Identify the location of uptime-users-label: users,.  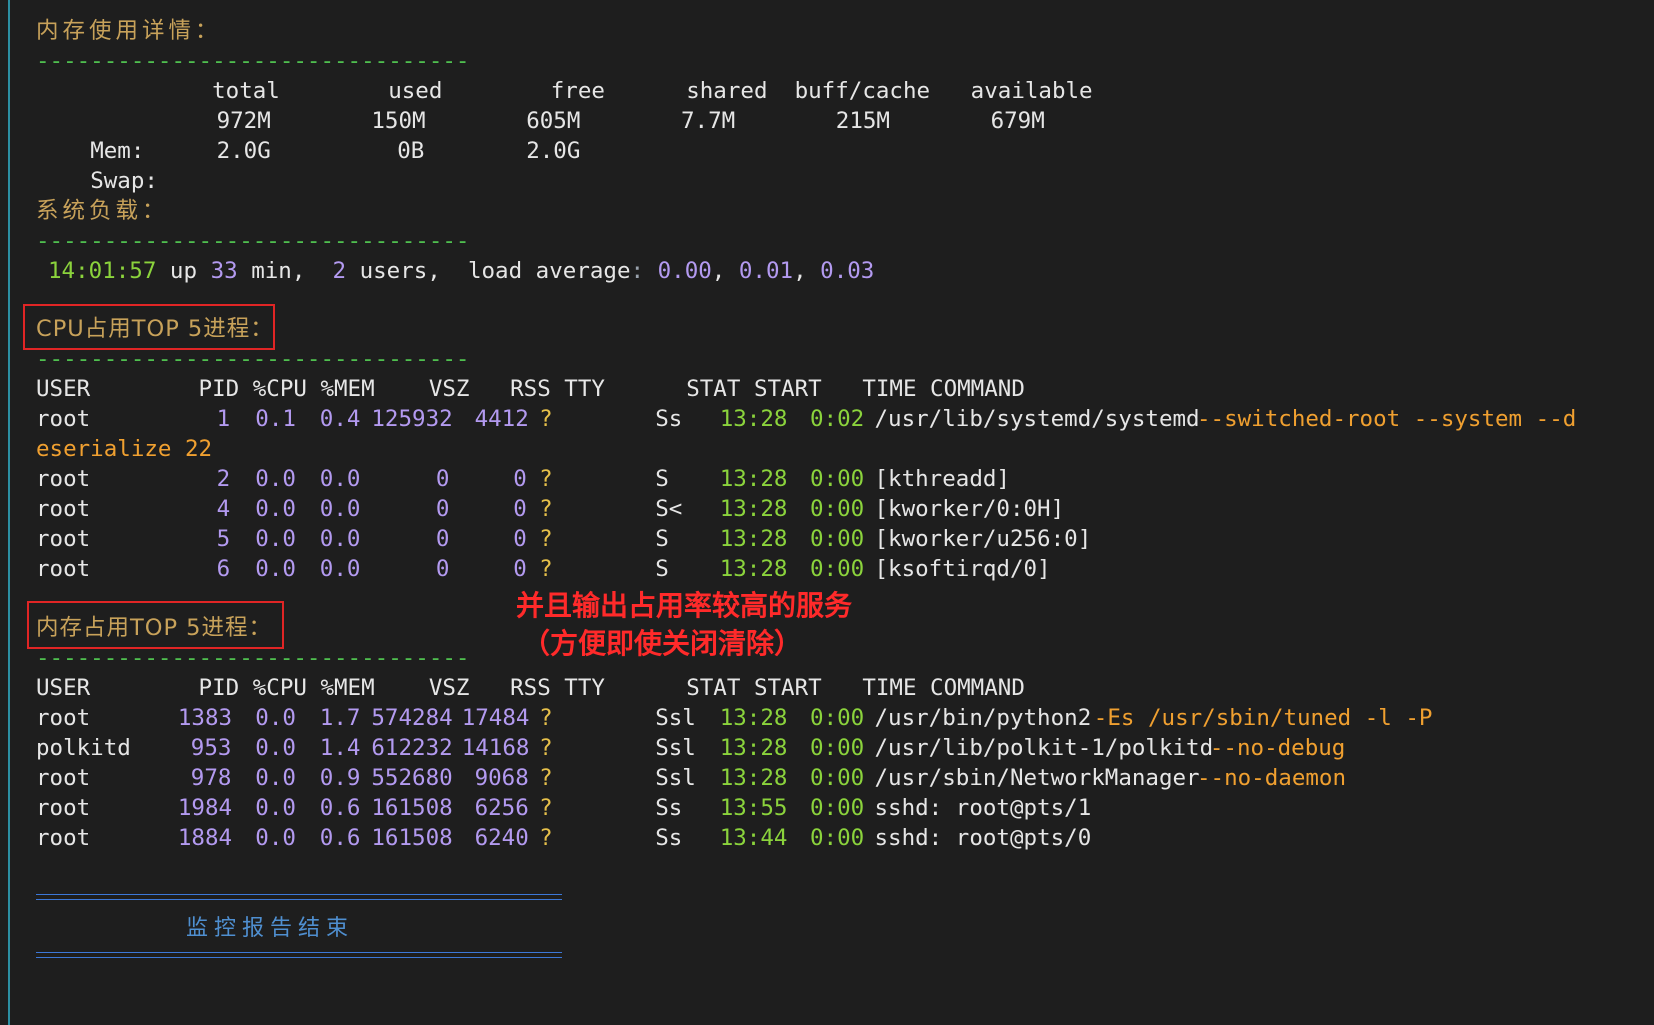
(400, 271).